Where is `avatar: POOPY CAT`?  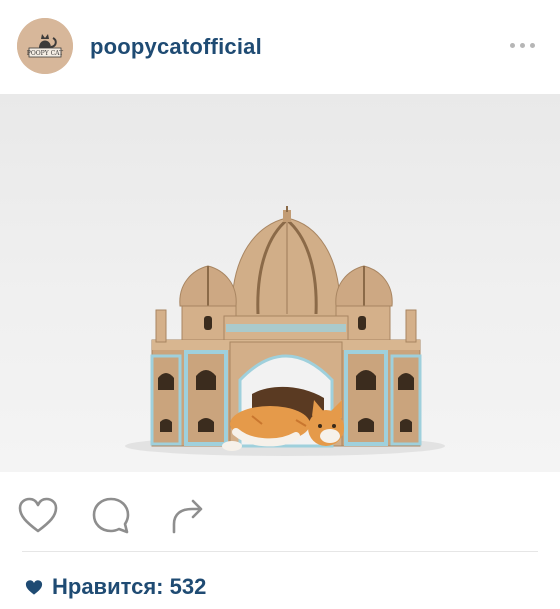 avatar: POOPY CAT is located at coordinates (45, 46).